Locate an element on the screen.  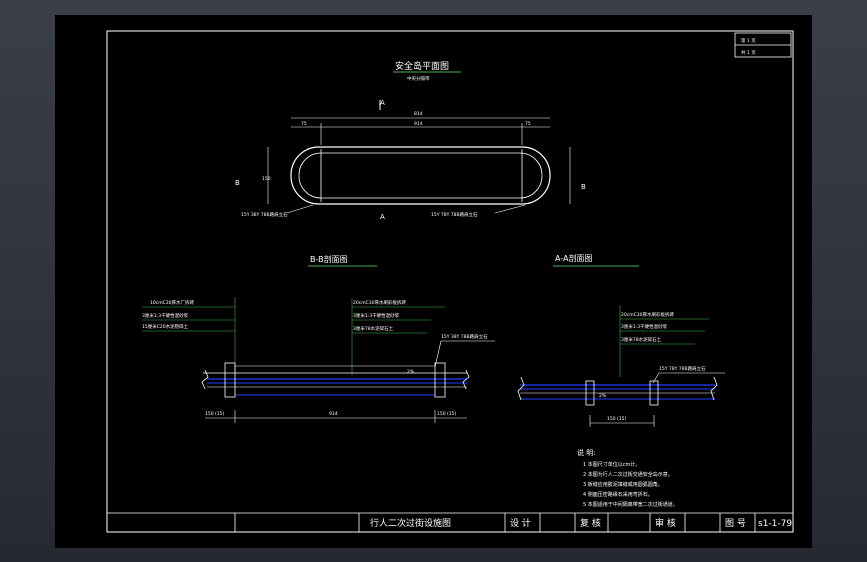
aa-dim-bottom: 150 (15) is located at coordinates (617, 419).